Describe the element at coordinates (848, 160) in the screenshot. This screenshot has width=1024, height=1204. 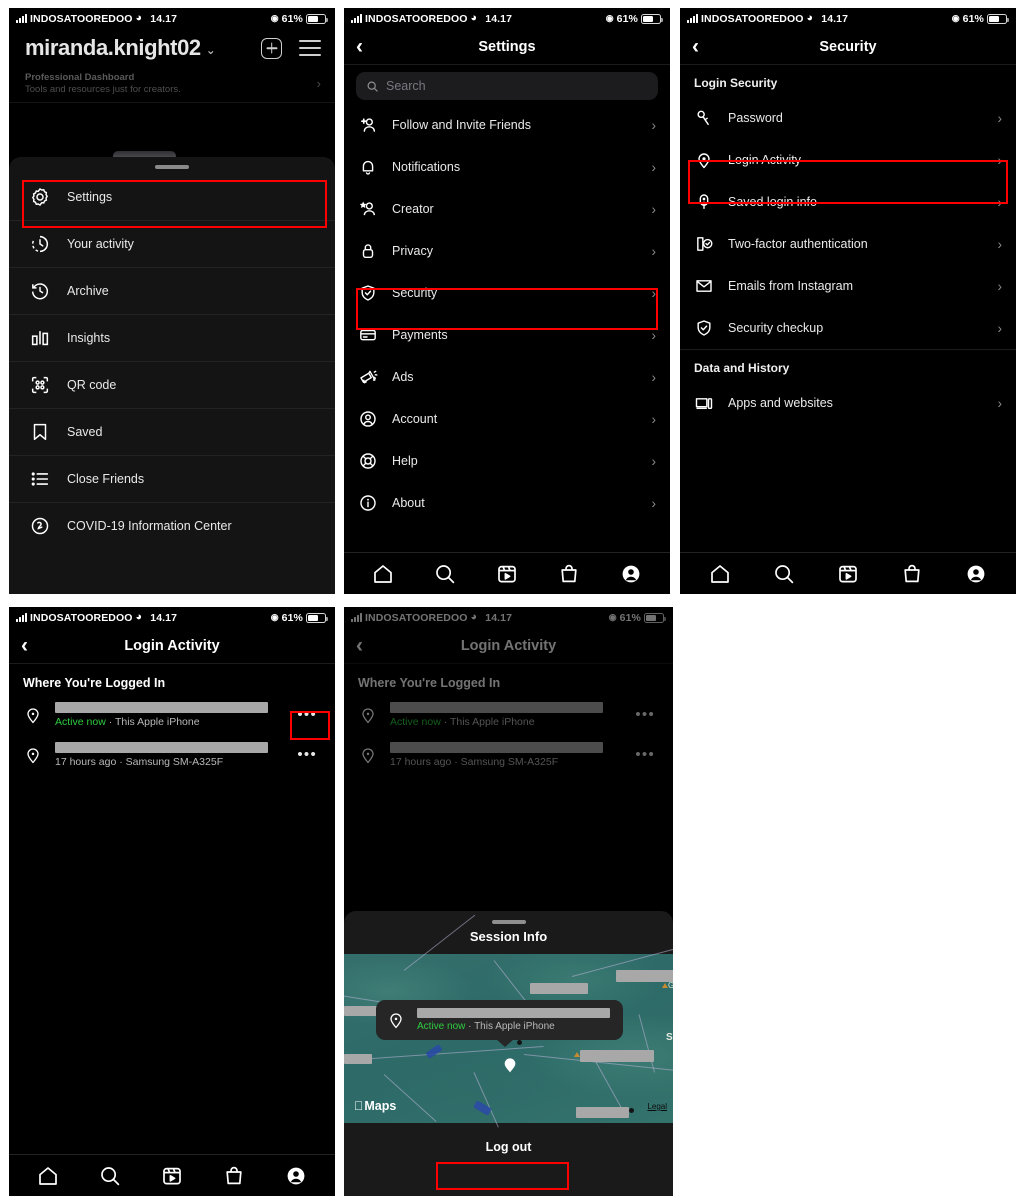
I see `security-row-login-activity: Login Activity ›` at that location.